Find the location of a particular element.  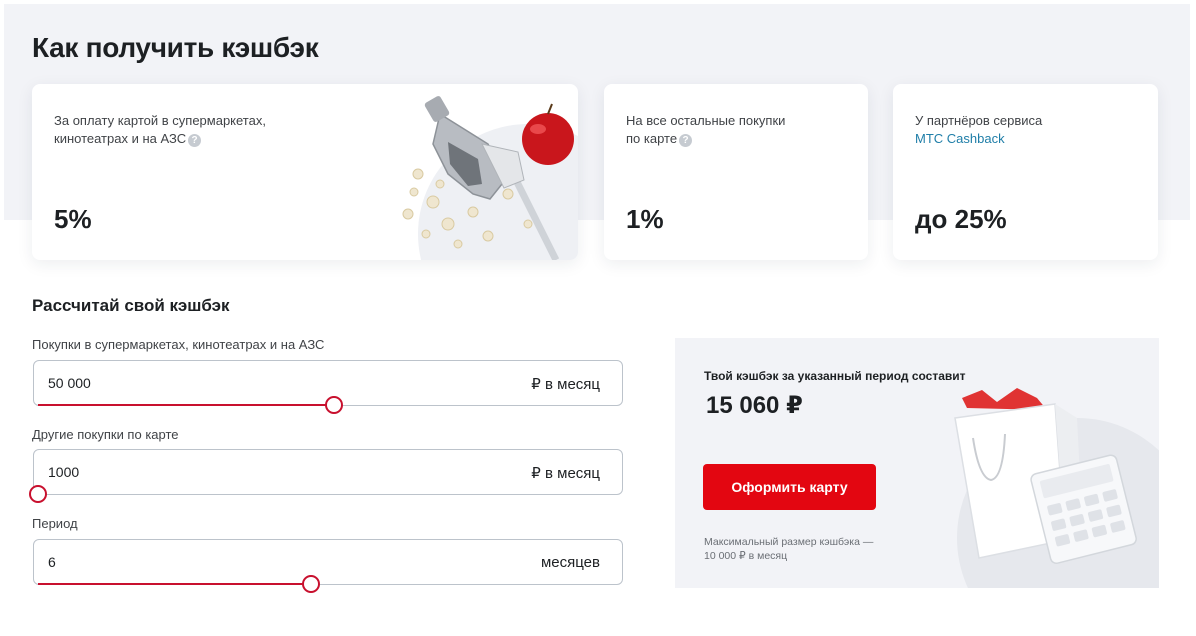

calculator-title: Рассчитай свой кэшбэк is located at coordinates (131, 305).